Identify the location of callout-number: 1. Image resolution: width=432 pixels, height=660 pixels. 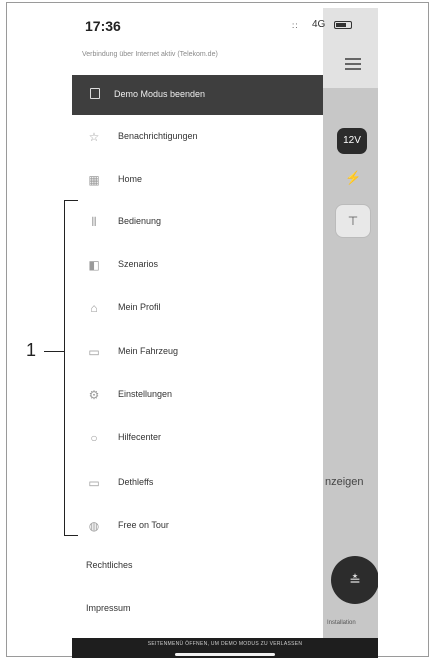
(31, 350).